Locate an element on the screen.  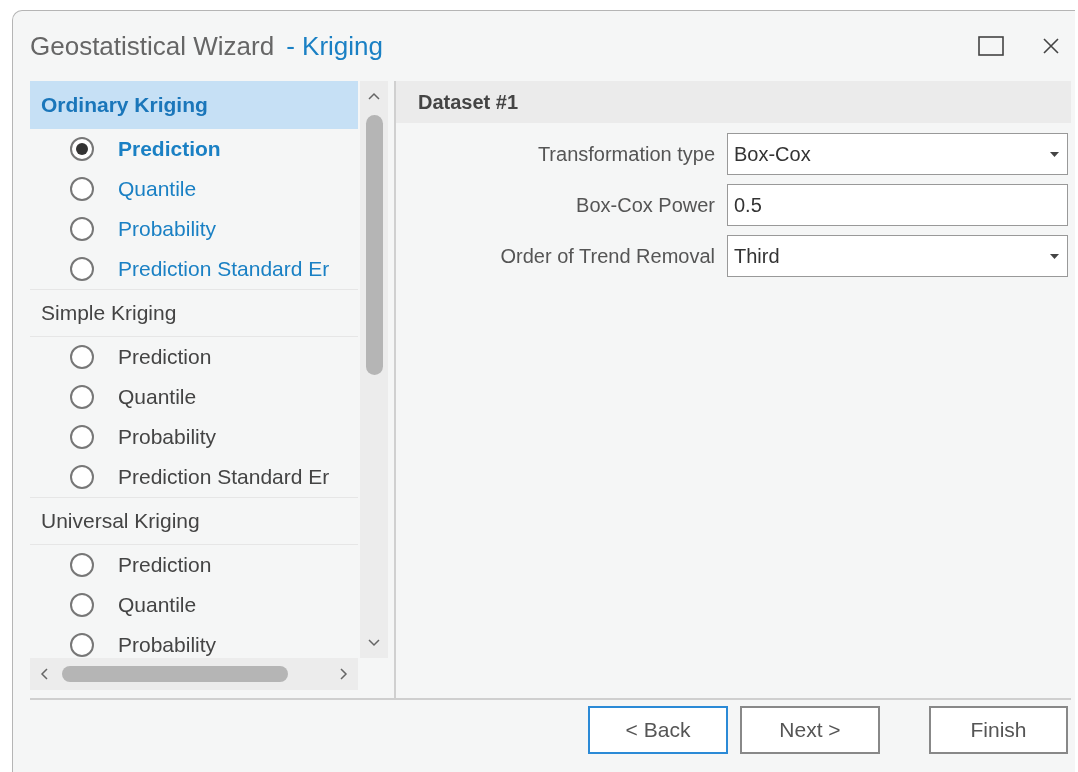
group-header: Universal Kriging is located at coordinates (194, 521).